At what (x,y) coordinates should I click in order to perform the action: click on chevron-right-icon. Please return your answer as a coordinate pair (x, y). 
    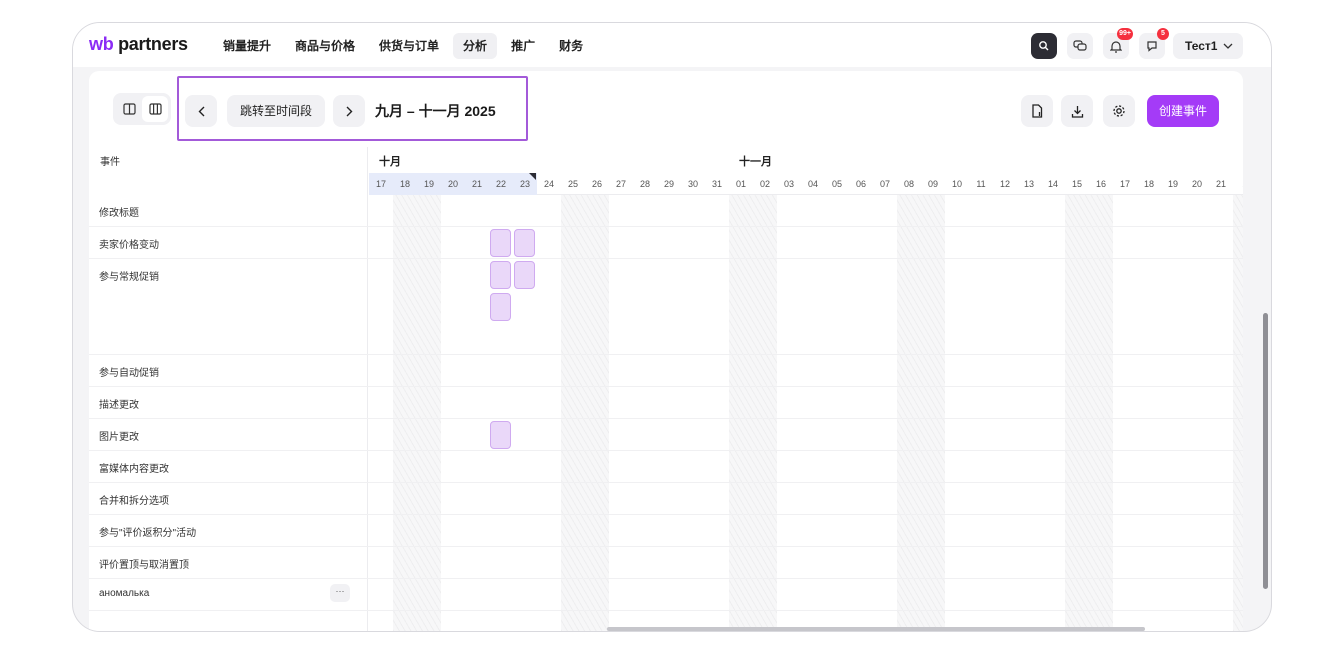
    Looking at the image, I should click on (349, 111).